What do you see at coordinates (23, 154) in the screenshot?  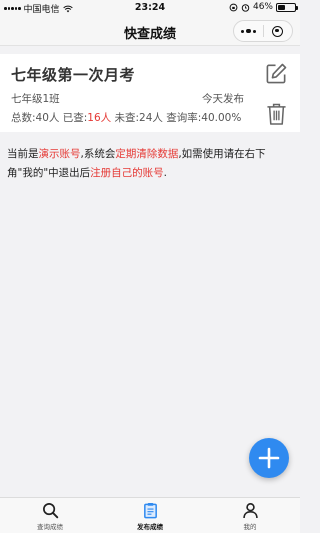 I see `notice-text: 当前是` at bounding box center [23, 154].